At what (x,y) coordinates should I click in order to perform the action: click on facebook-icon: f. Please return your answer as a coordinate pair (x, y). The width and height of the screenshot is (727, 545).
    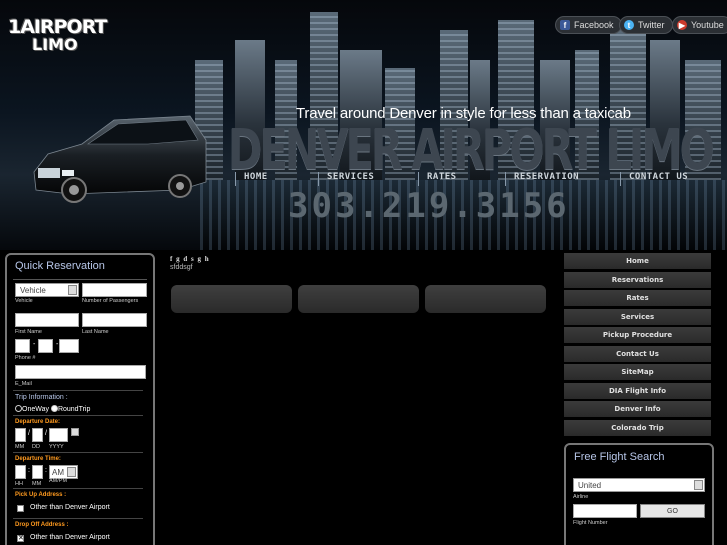
    Looking at the image, I should click on (565, 25).